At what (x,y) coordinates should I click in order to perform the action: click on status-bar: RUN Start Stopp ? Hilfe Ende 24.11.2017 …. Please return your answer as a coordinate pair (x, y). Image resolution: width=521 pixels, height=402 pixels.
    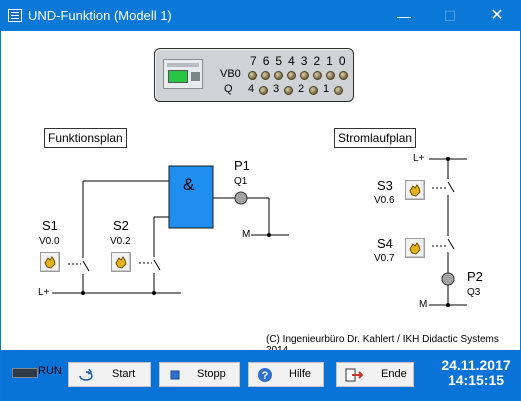
    Looking at the image, I should click on (260, 375).